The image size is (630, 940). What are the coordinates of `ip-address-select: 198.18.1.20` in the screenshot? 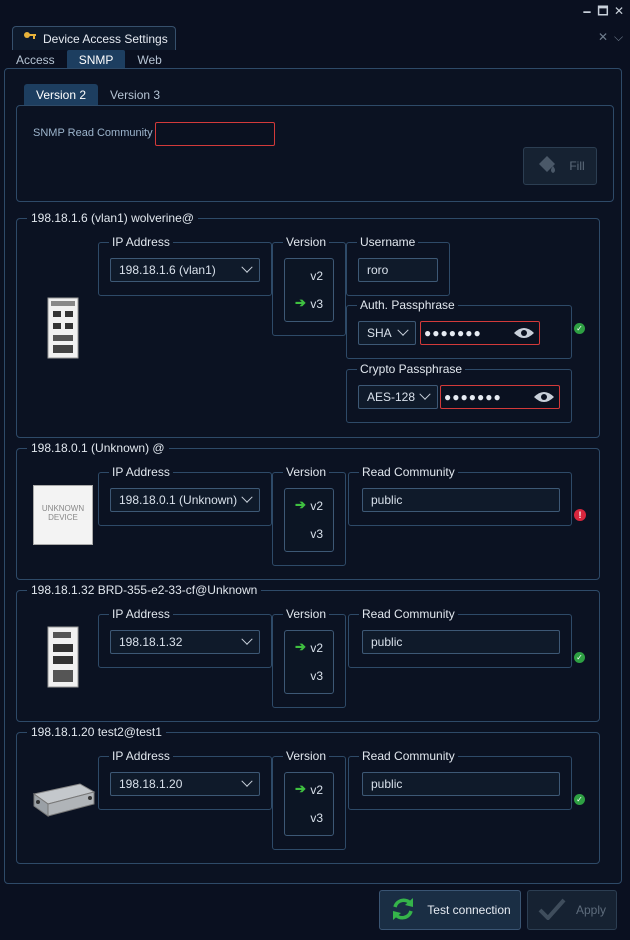 It's located at (185, 784).